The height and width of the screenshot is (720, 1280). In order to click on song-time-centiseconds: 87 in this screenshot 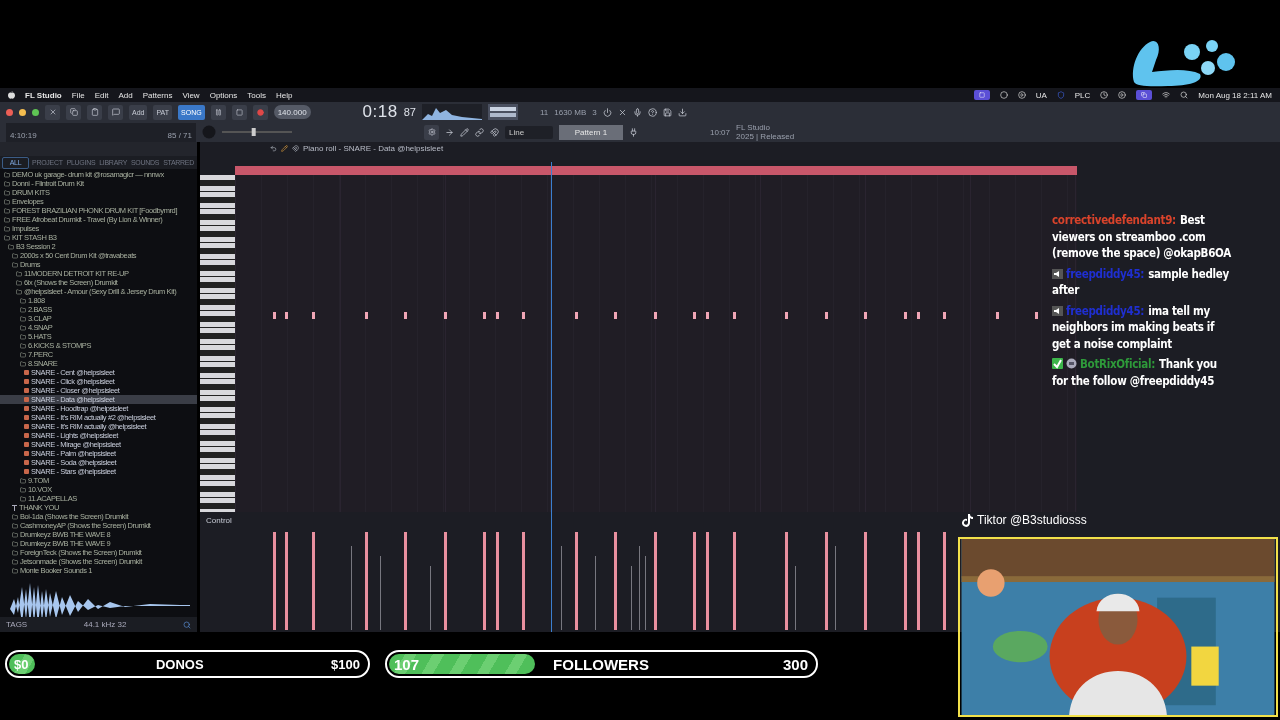, I will do `click(409, 112)`.